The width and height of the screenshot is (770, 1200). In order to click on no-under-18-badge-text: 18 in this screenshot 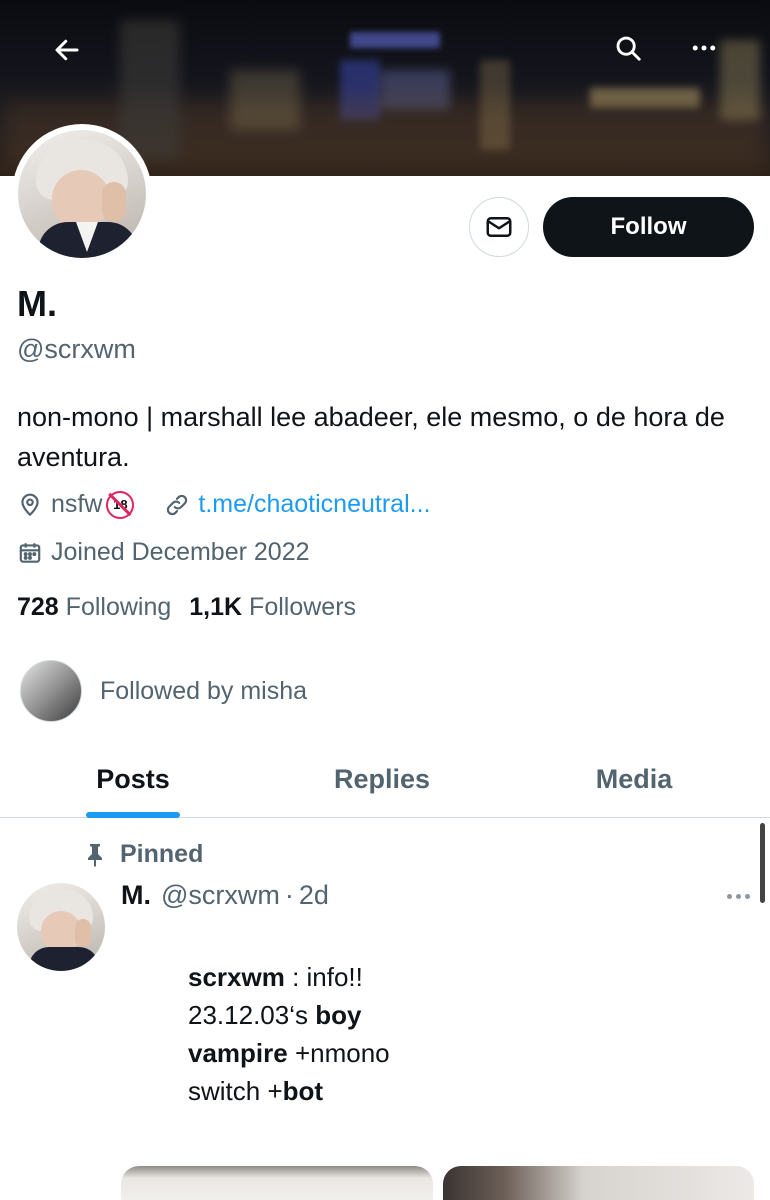, I will do `click(120, 504)`.